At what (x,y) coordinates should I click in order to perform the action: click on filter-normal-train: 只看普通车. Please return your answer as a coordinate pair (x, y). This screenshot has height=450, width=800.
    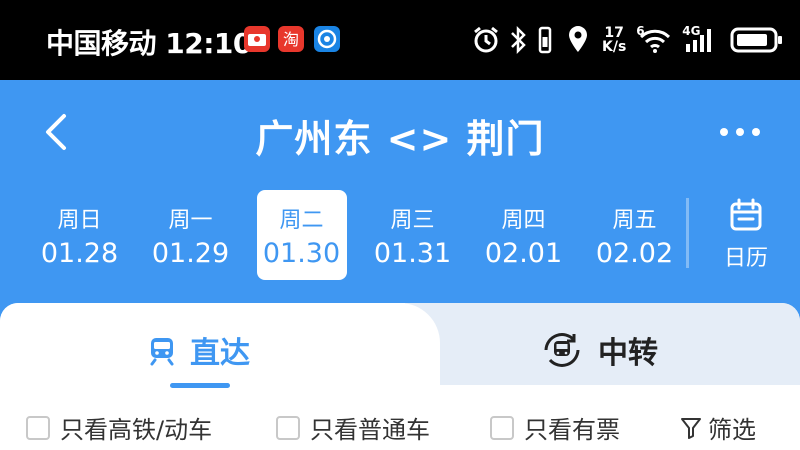
    Looking at the image, I should click on (353, 427).